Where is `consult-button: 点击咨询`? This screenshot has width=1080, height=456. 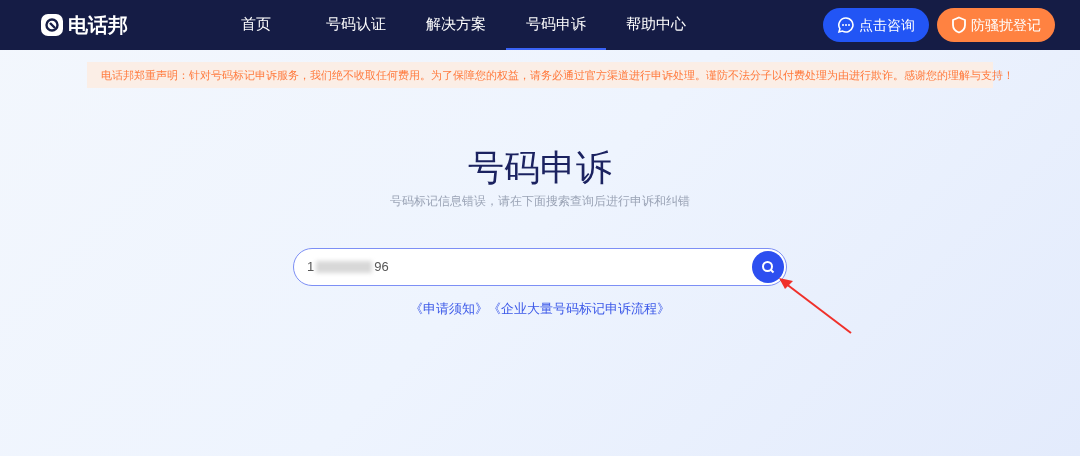 consult-button: 点击咨询 is located at coordinates (876, 25).